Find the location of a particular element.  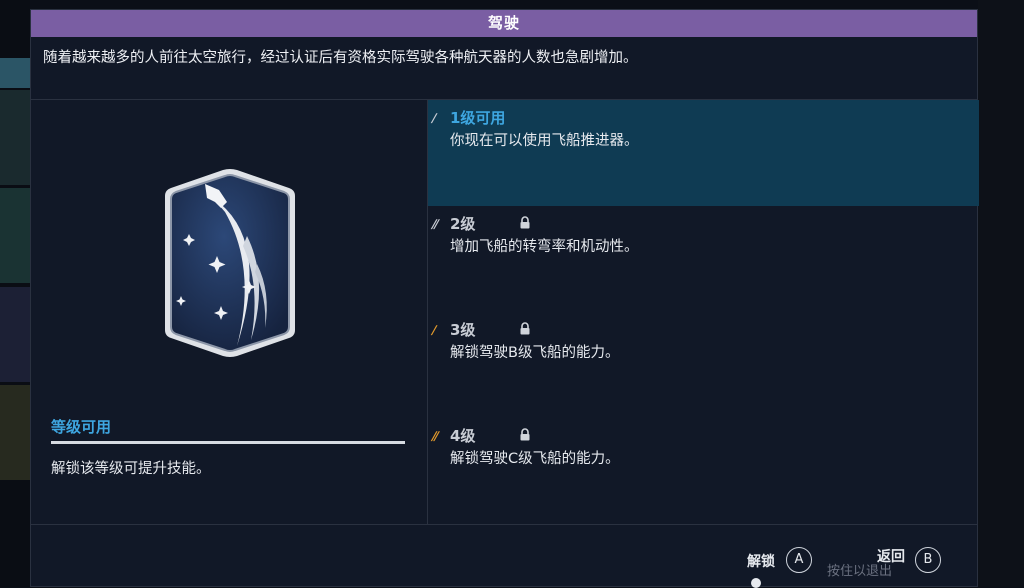

rank-2-desc: 增加飞船的转弯率和机动性。 is located at coordinates (544, 247).